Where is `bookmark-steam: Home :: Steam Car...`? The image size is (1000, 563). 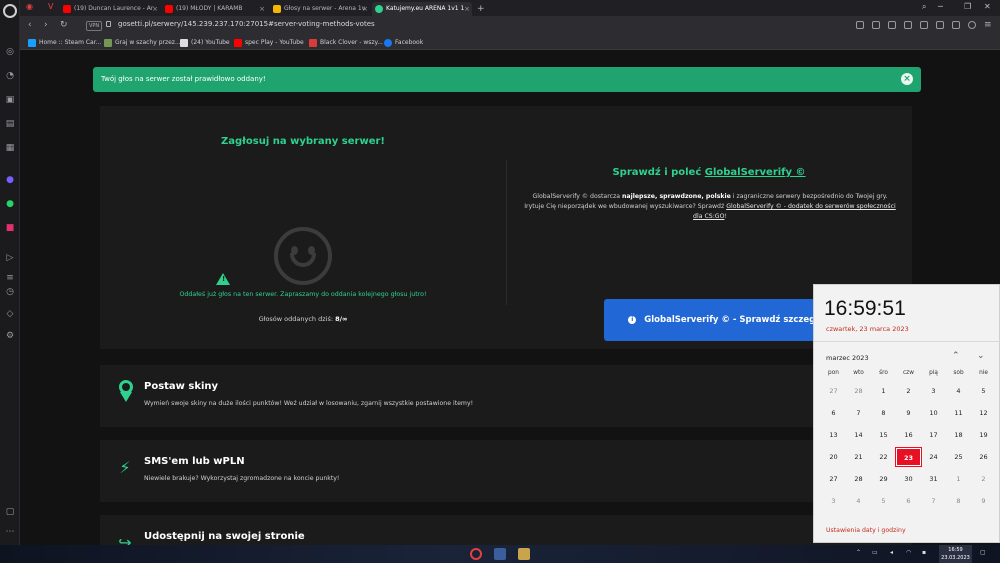
bookmark-steam: Home :: Steam Car... is located at coordinates (64, 43).